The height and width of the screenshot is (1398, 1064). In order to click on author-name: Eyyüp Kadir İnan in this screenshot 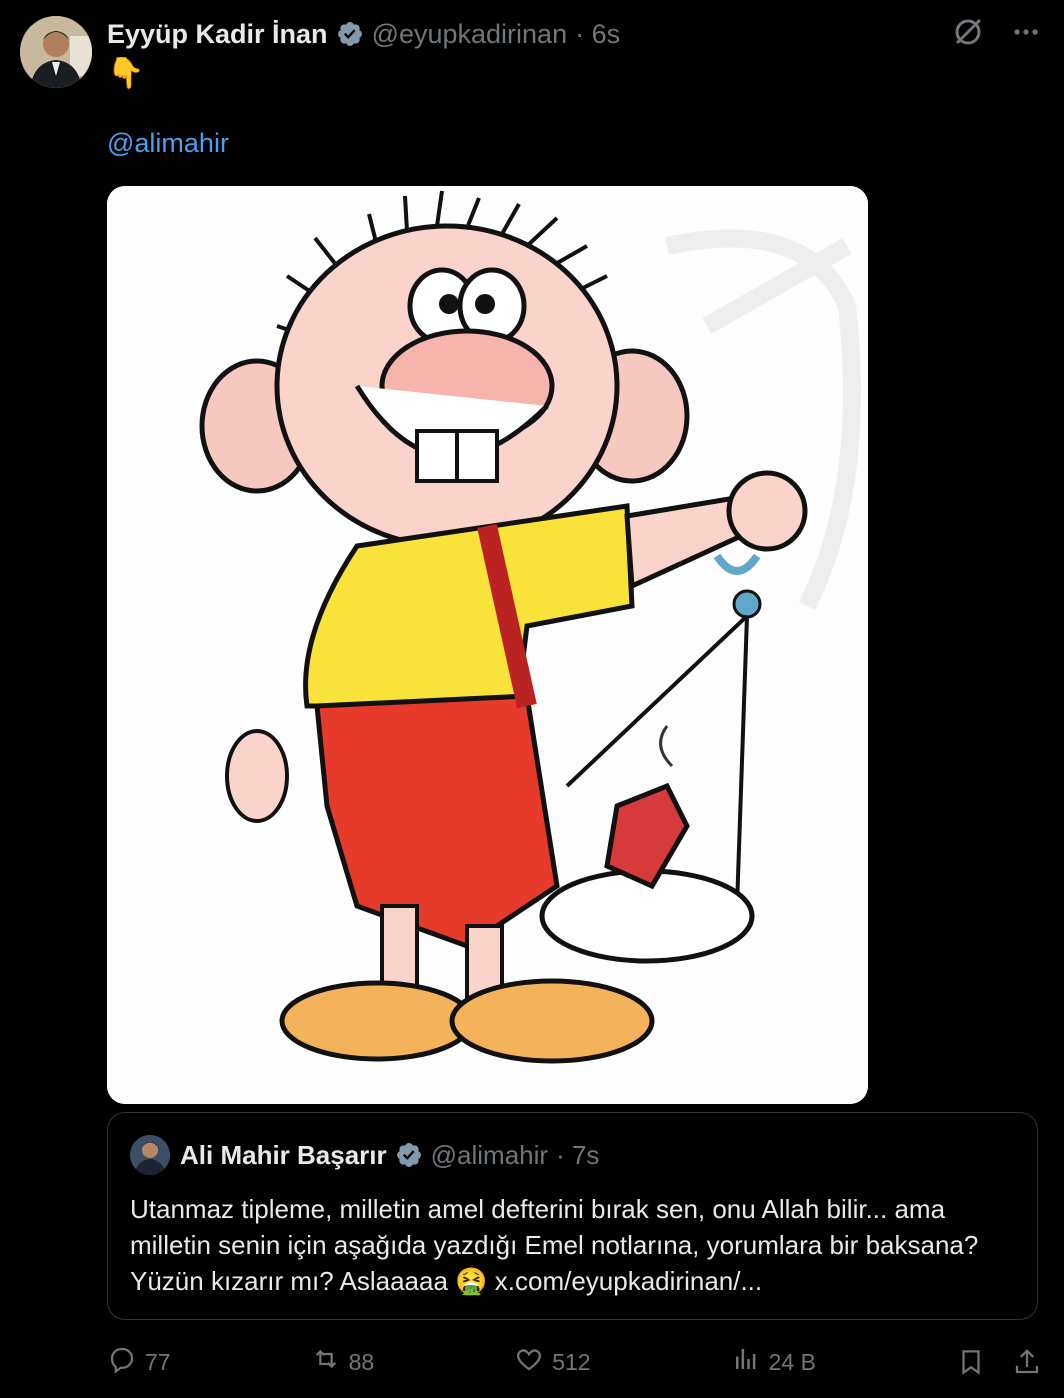, I will do `click(217, 34)`.